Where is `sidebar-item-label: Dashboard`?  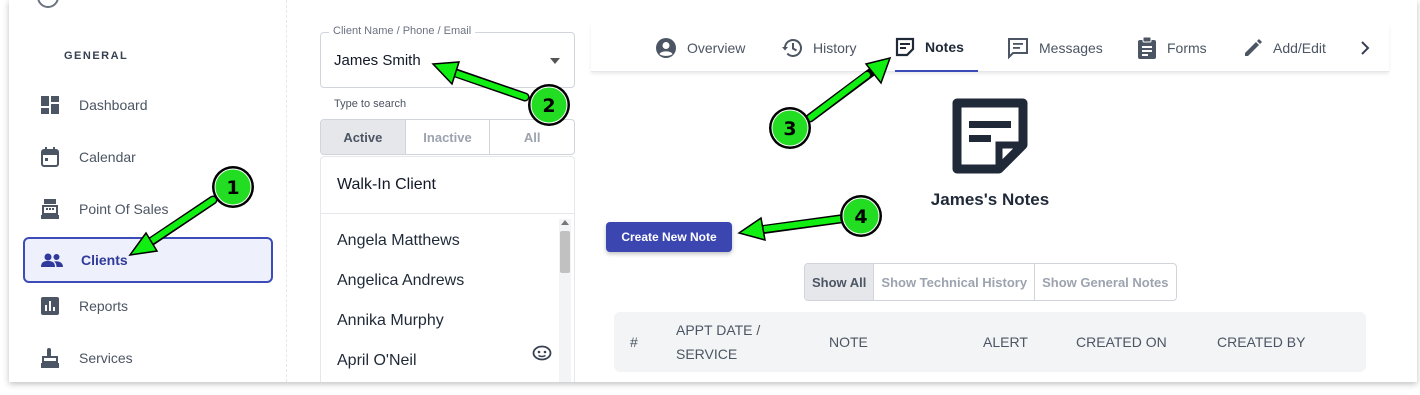 sidebar-item-label: Dashboard is located at coordinates (113, 105).